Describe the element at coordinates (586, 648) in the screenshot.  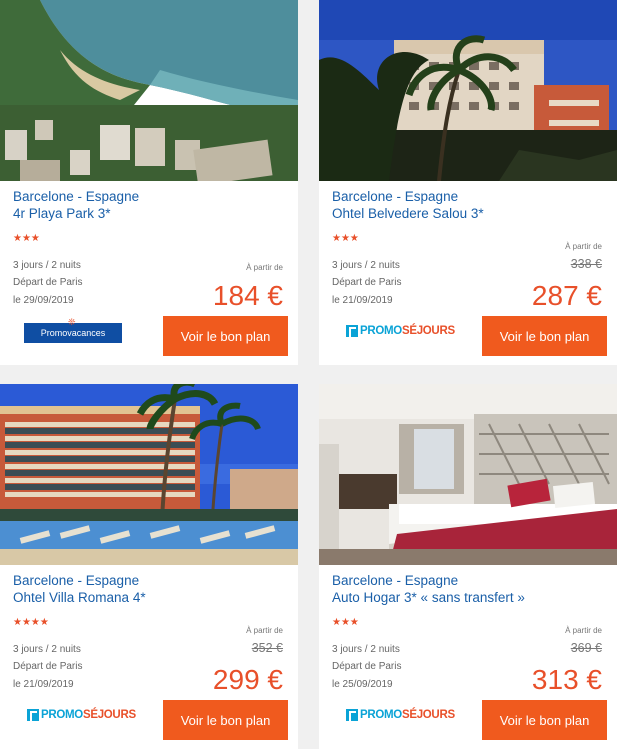
I see `old-price: 369 €` at that location.